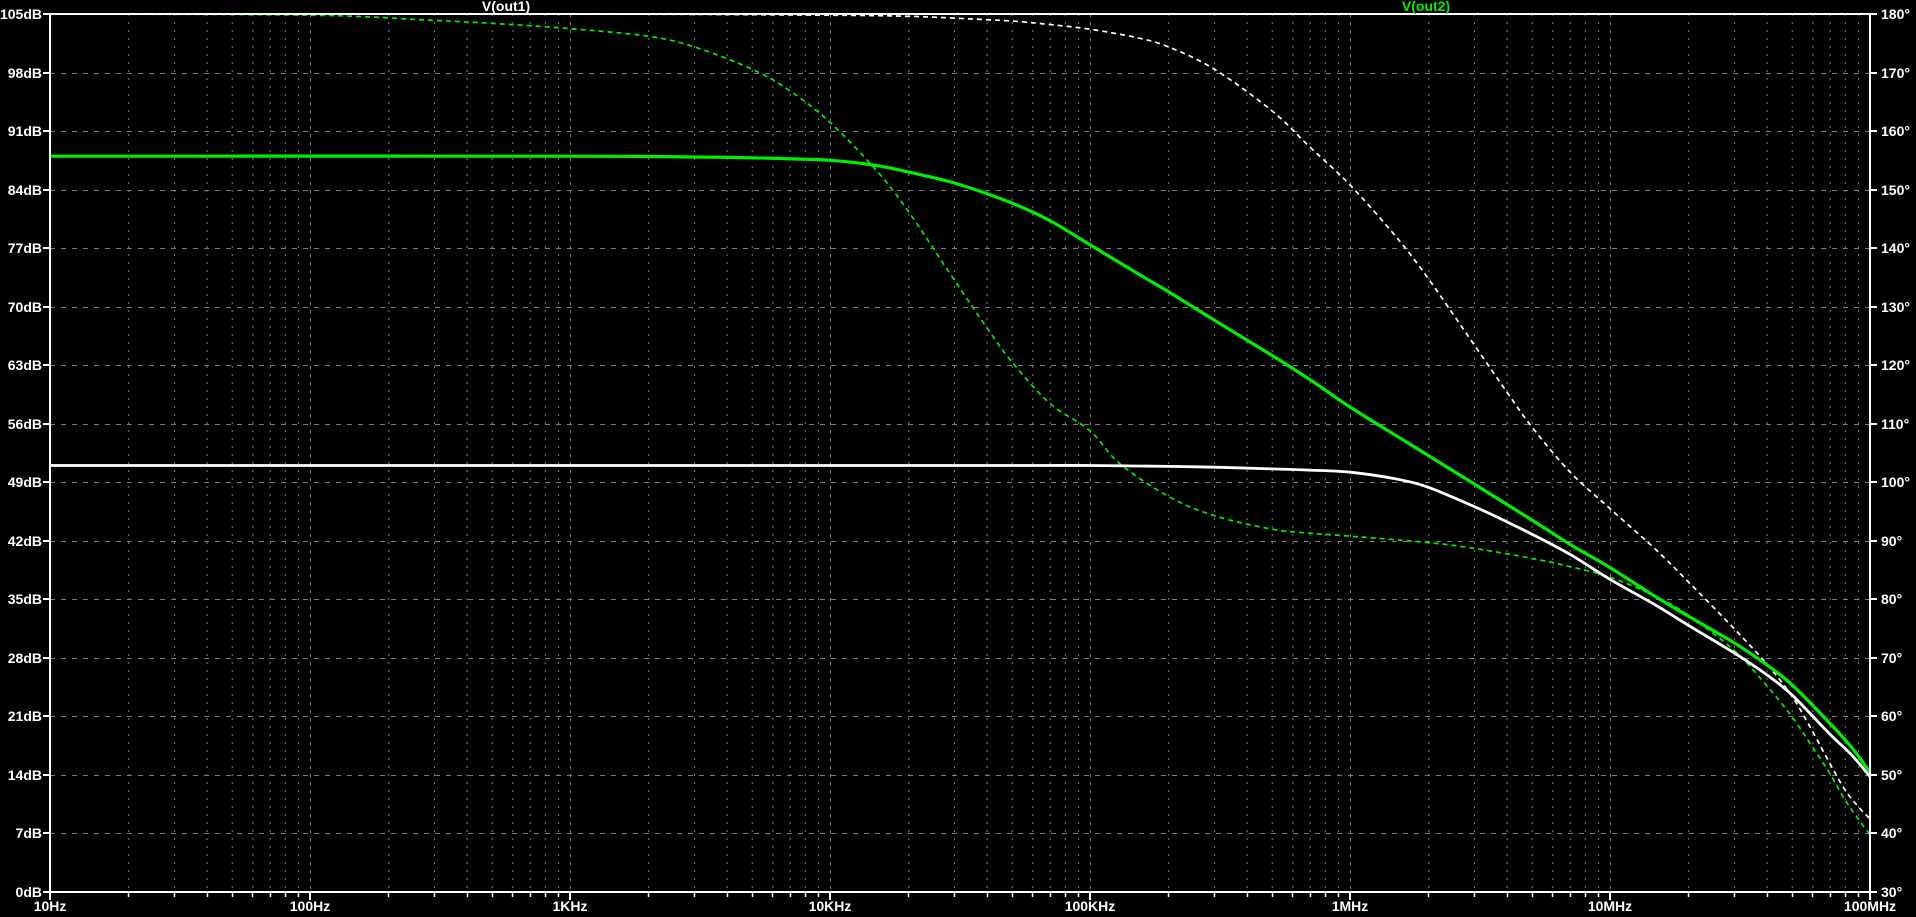 Image resolution: width=1916 pixels, height=917 pixels. Describe the element at coordinates (1895, 14) in the screenshot. I see `y-right-tick-label: 180°` at that location.